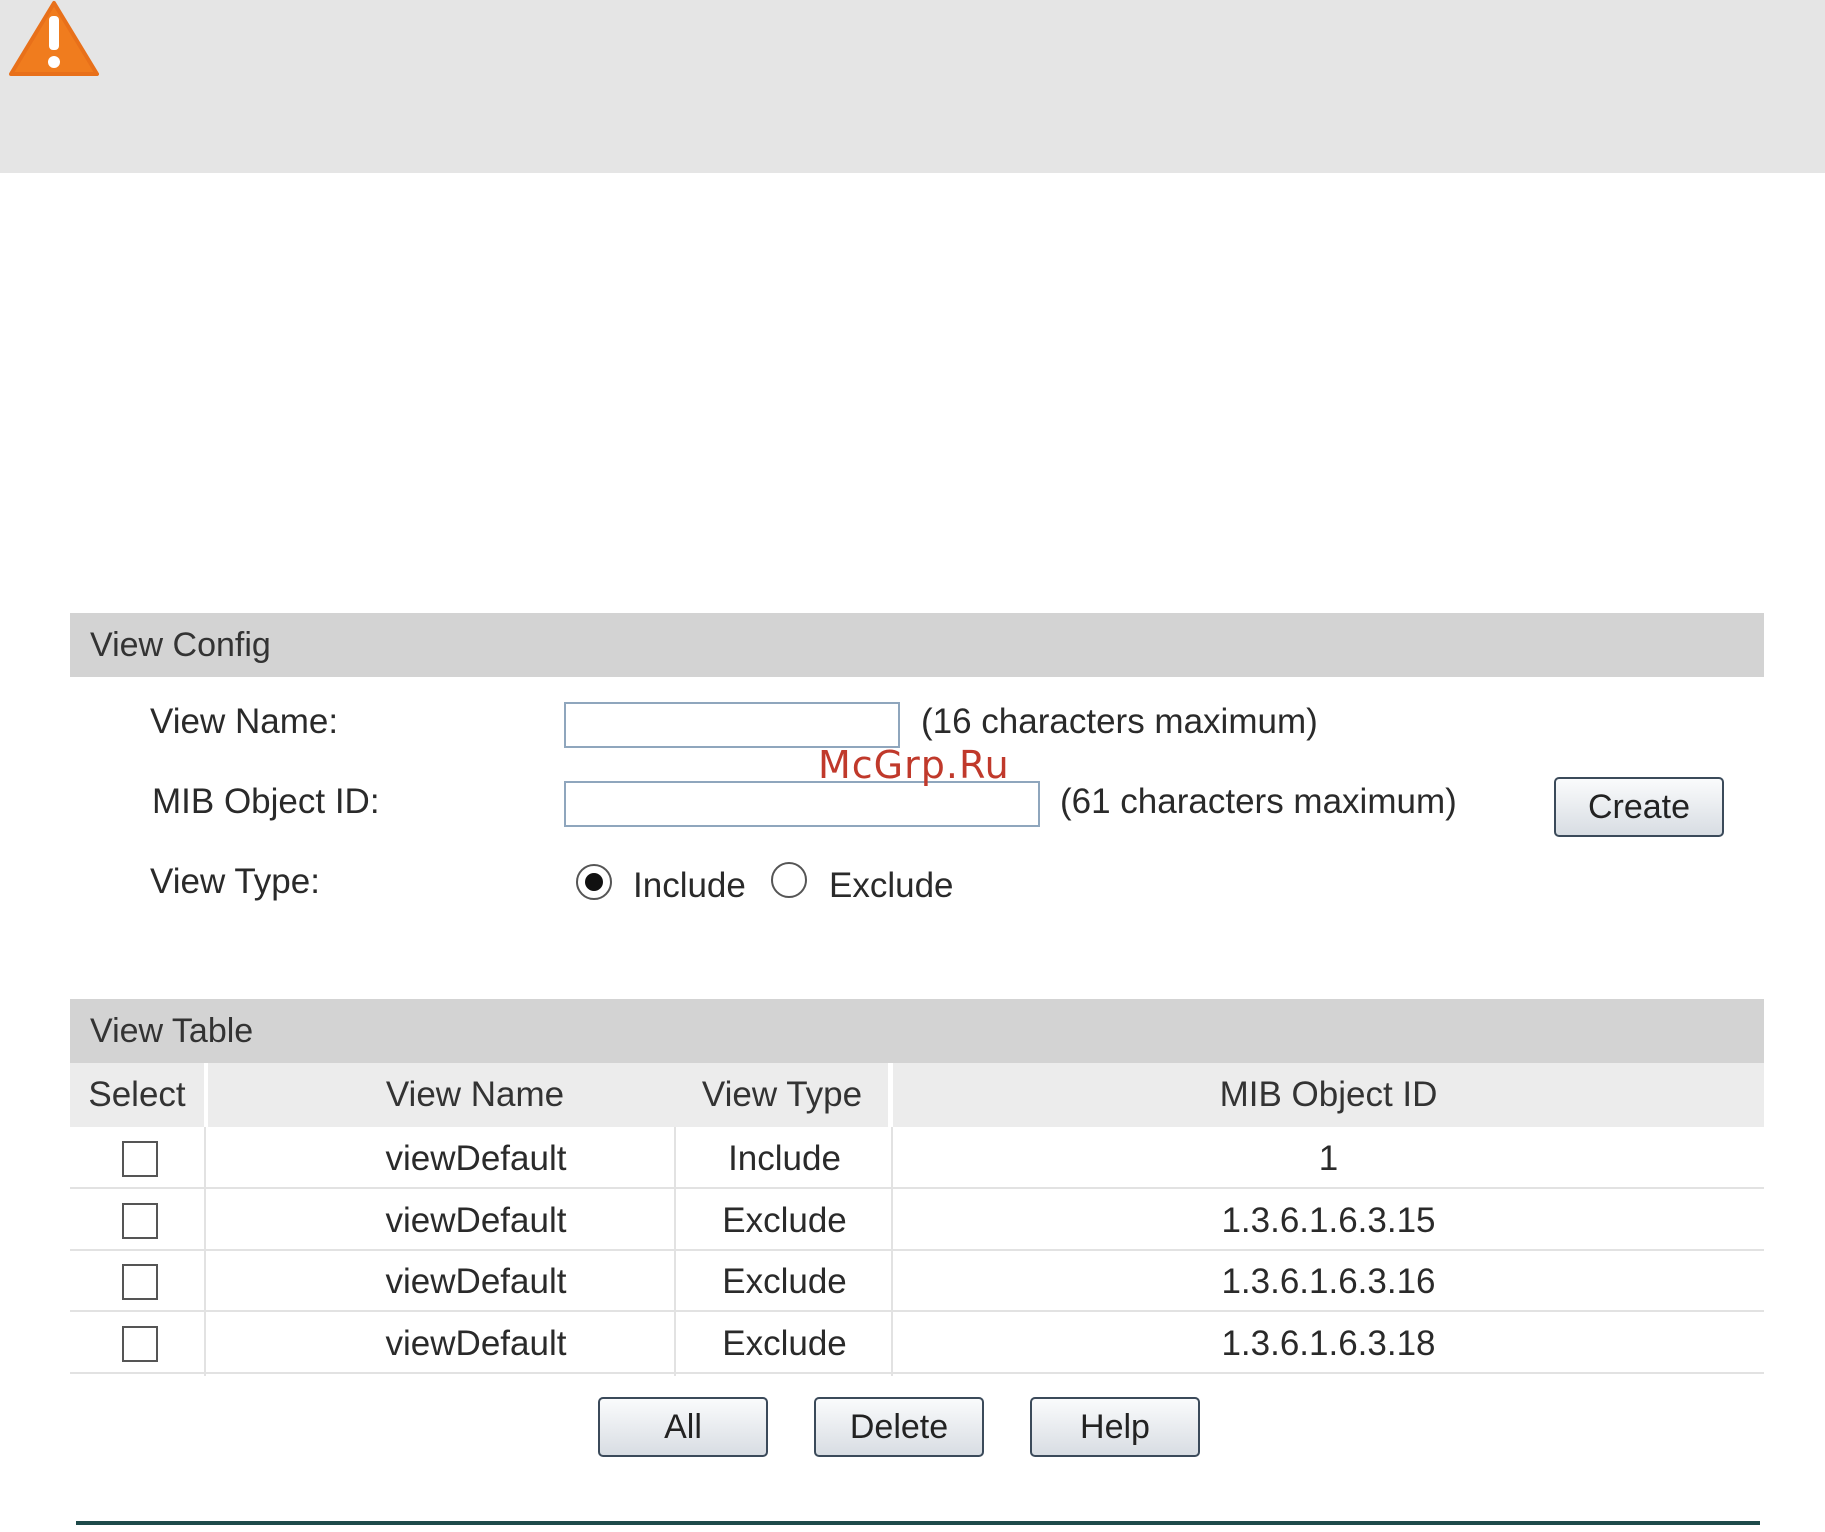 The height and width of the screenshot is (1532, 1825). Describe the element at coordinates (891, 886) in the screenshot. I see `view-type-exclude-label: Exclude` at that location.